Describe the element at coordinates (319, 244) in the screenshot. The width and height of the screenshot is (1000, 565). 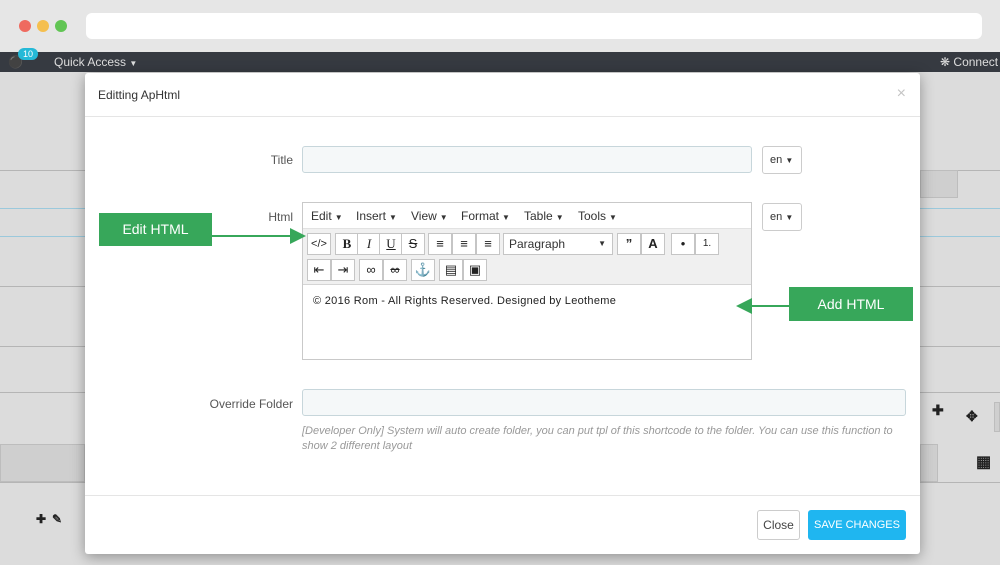
I see `source-code-icon: </>` at that location.